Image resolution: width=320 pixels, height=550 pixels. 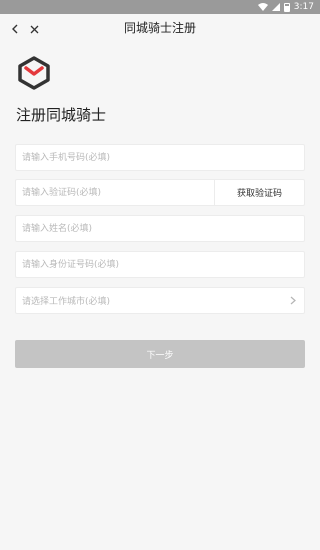 I want to click on chevron-right-icon, so click(x=293, y=300).